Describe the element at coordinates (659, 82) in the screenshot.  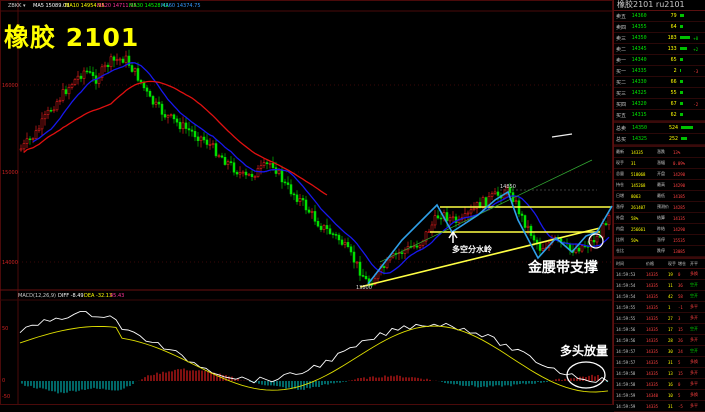
I see `orderbook-row: 买二 14330 66` at that location.